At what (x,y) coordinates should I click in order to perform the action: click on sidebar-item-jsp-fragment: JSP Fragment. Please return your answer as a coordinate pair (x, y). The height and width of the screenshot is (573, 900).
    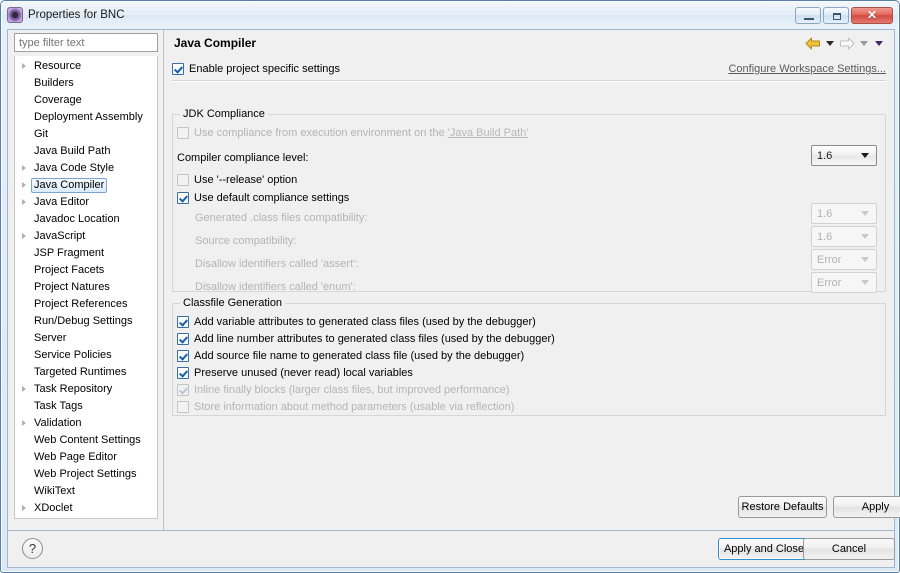
    Looking at the image, I should click on (86, 253).